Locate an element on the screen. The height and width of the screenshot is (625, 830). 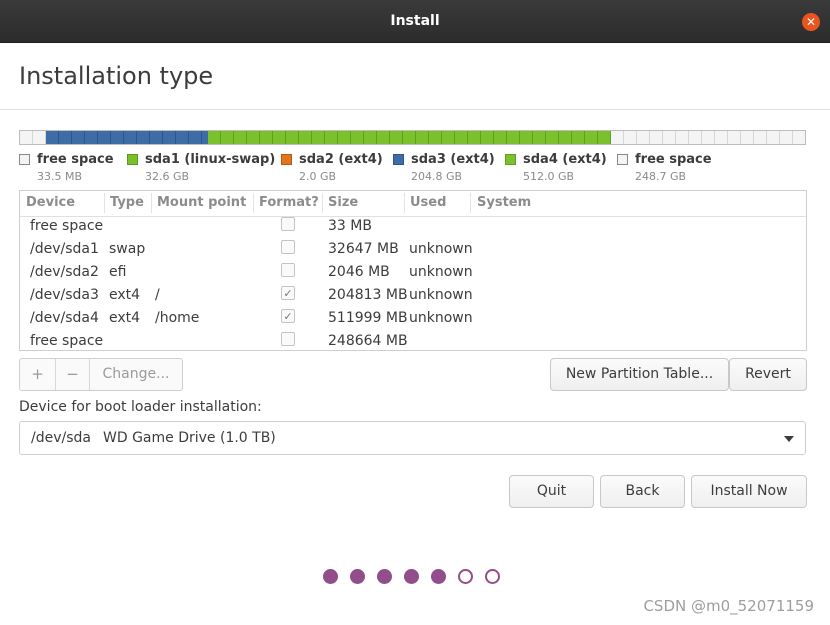
column-mount-point: Mount point is located at coordinates (201, 202).